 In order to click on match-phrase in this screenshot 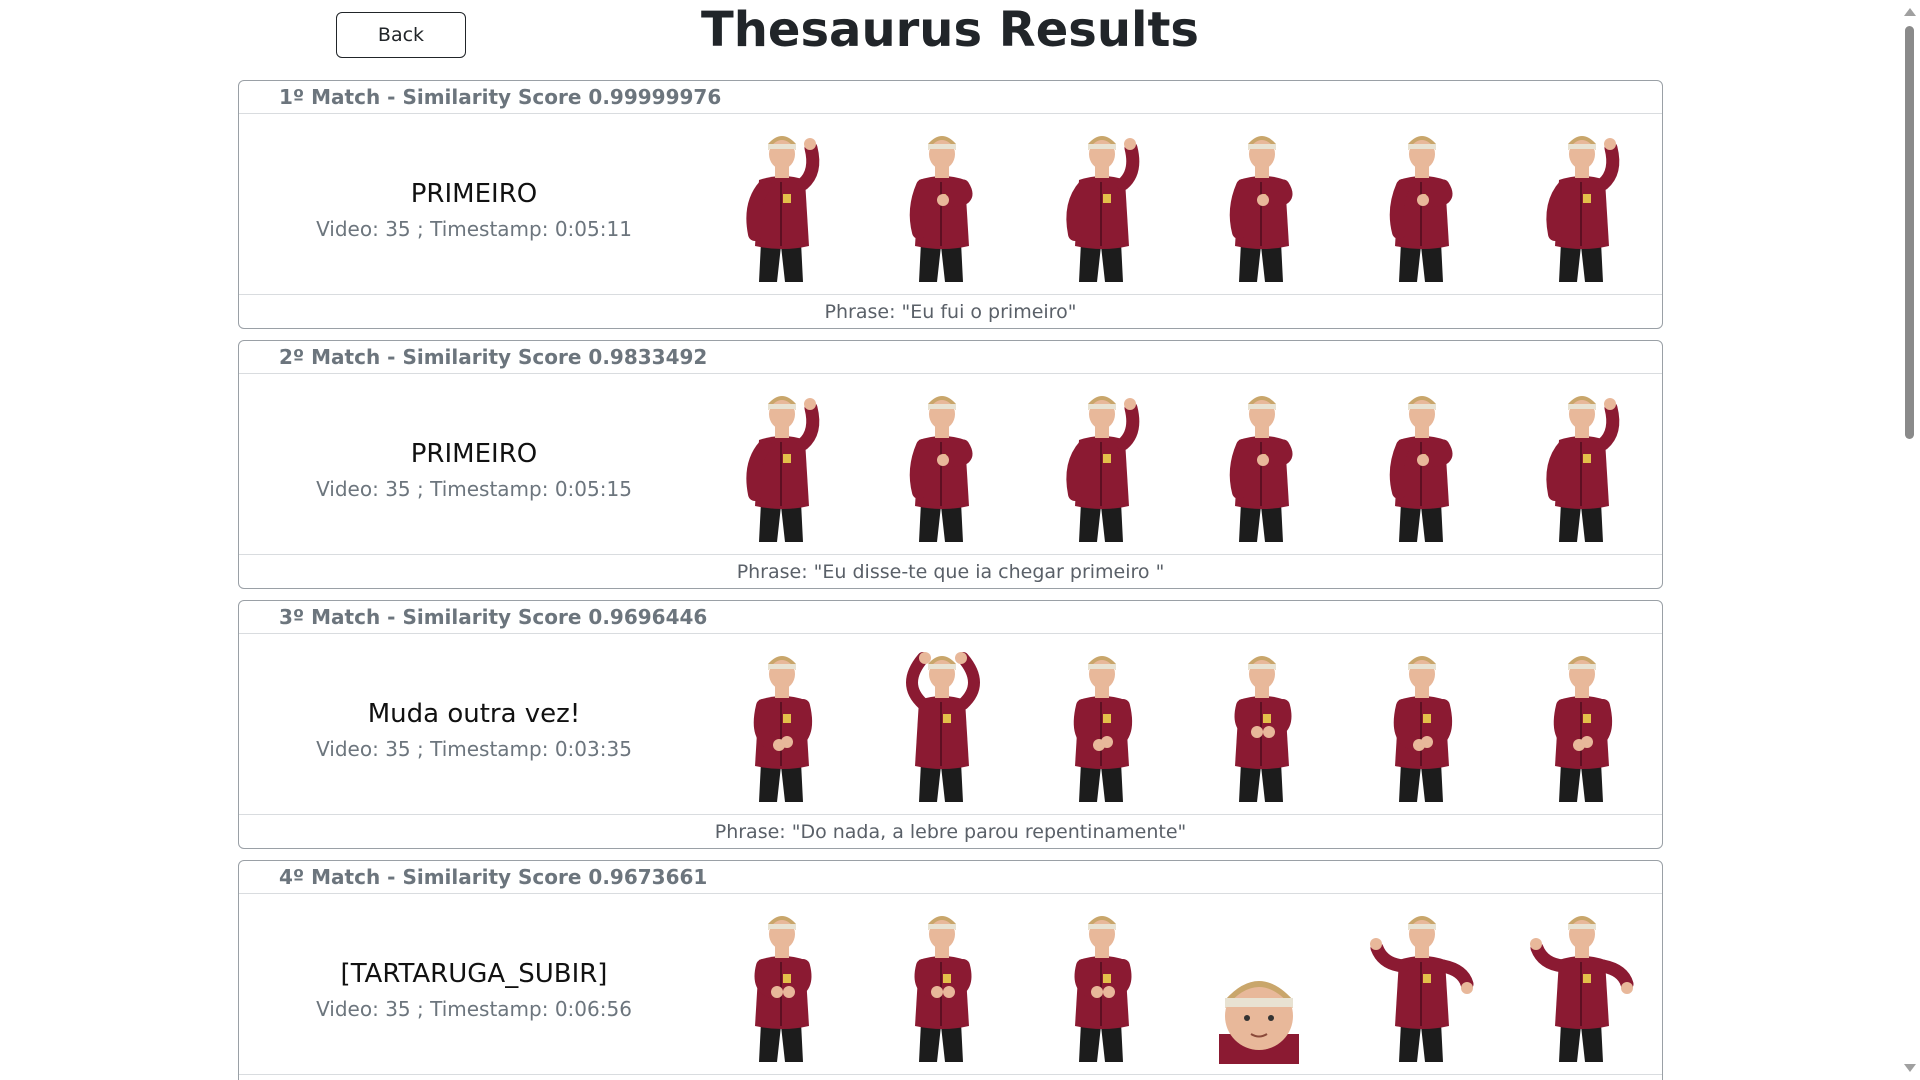, I will do `click(950, 1077)`.